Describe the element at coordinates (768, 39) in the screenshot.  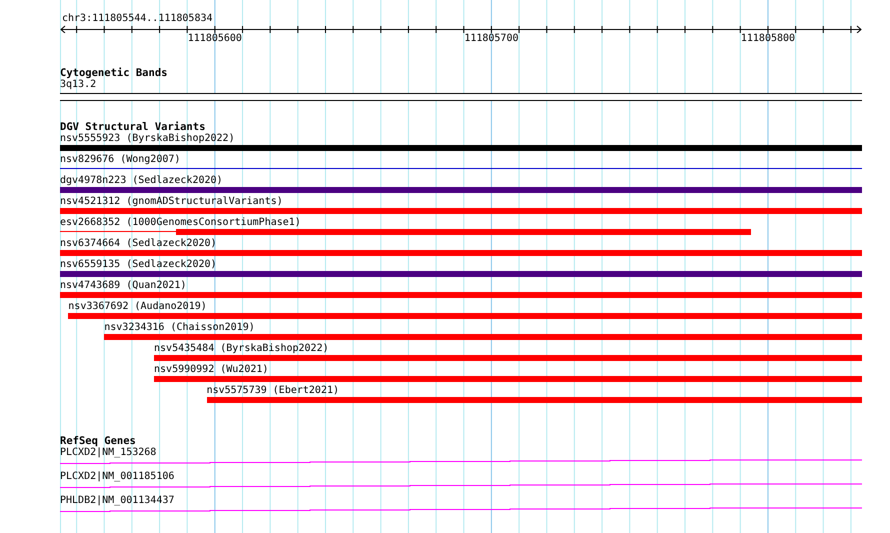
I see `tick-label: 111805800` at that location.